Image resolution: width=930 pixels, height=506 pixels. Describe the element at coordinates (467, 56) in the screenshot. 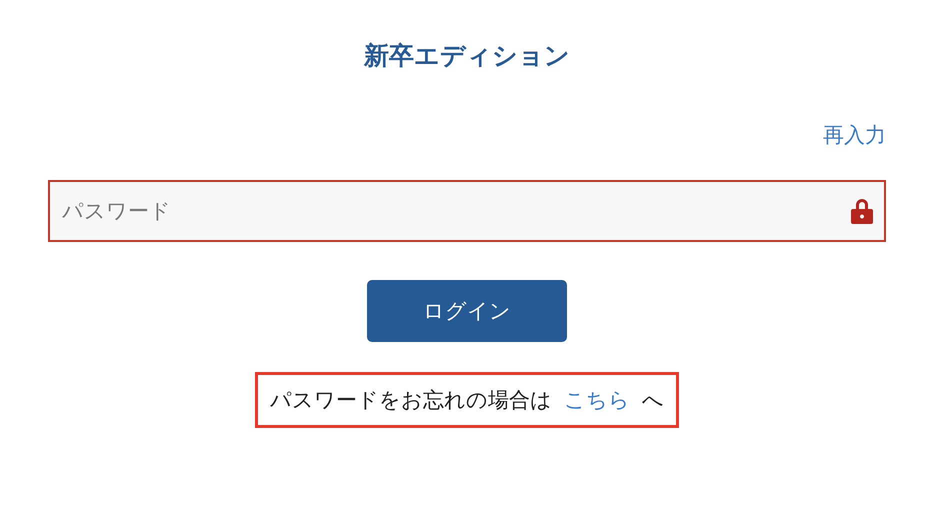

I see `page-title: 新卒エディション` at that location.